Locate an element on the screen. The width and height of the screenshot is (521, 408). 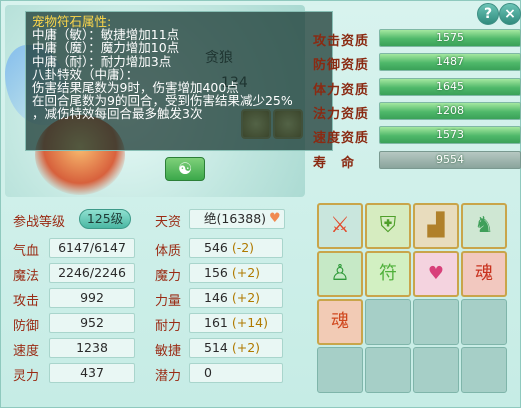
magic-value: 156 (+2) is located at coordinates (236, 273).